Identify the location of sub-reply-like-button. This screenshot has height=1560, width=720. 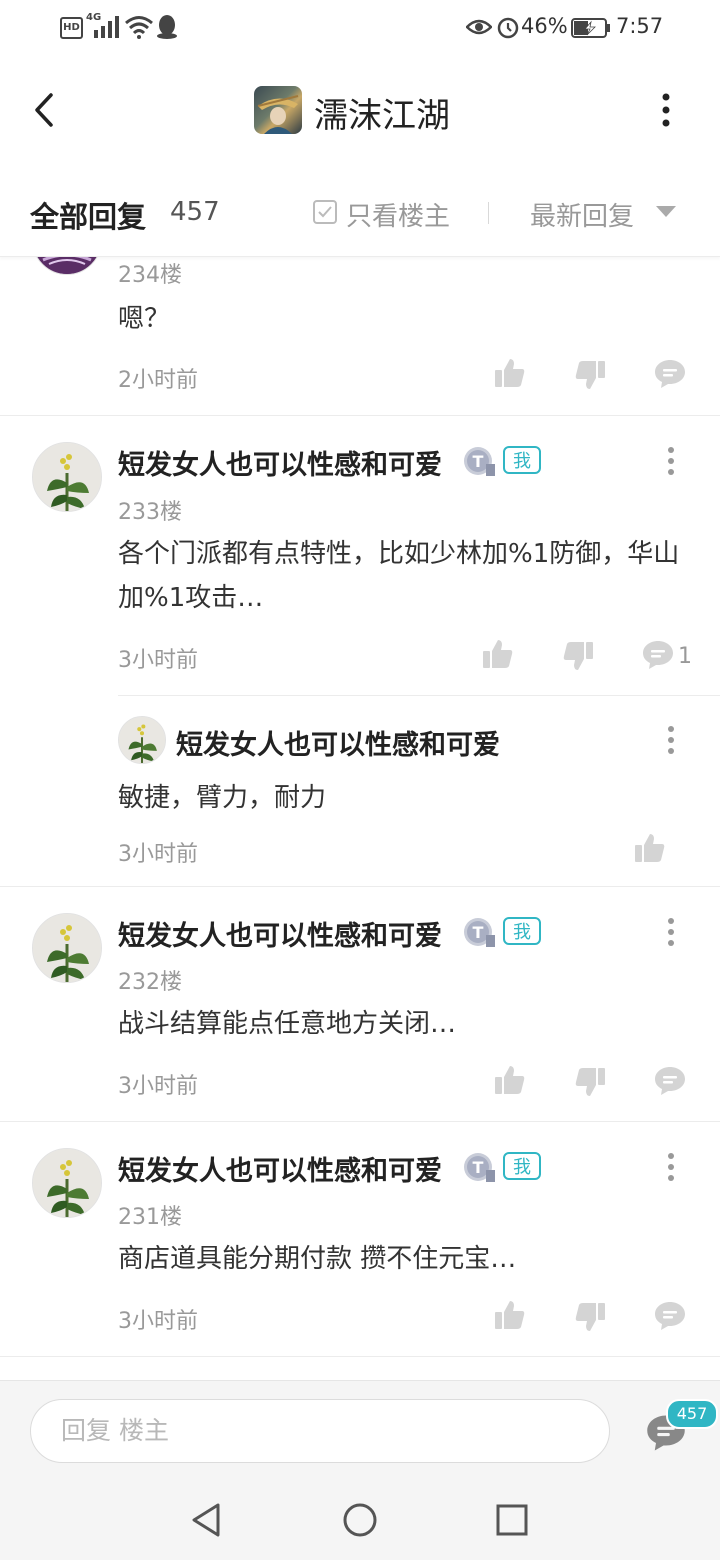
(650, 848).